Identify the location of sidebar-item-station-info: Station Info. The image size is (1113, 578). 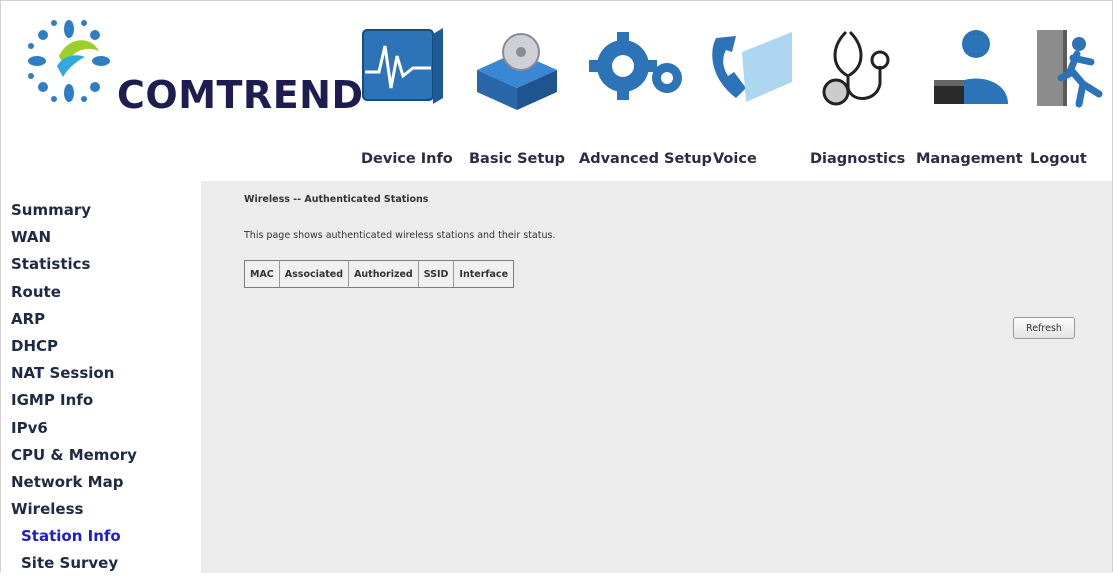
(101, 536).